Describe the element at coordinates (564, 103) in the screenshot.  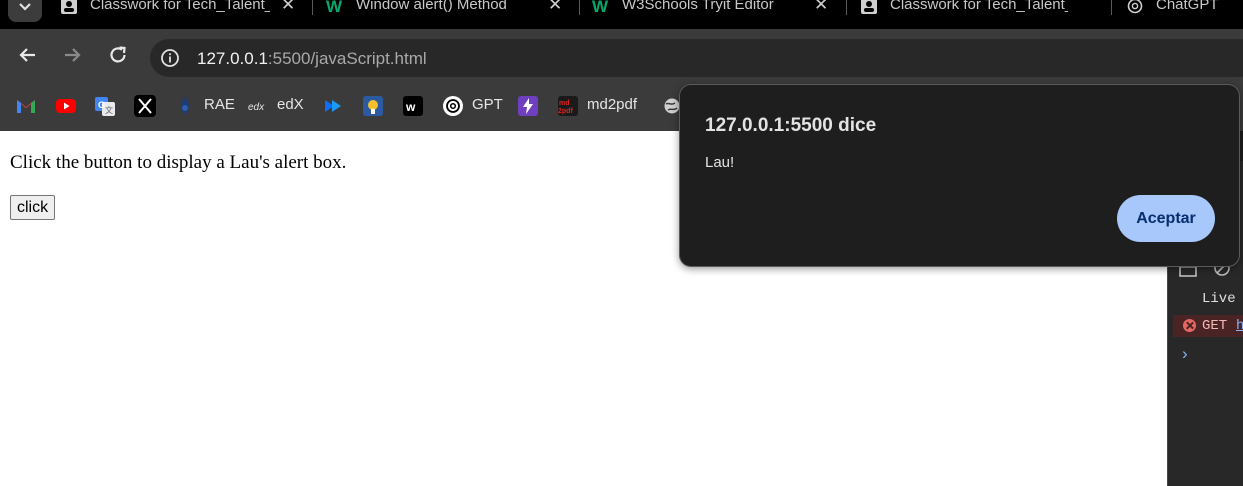
I see `svg-text: md` at that location.